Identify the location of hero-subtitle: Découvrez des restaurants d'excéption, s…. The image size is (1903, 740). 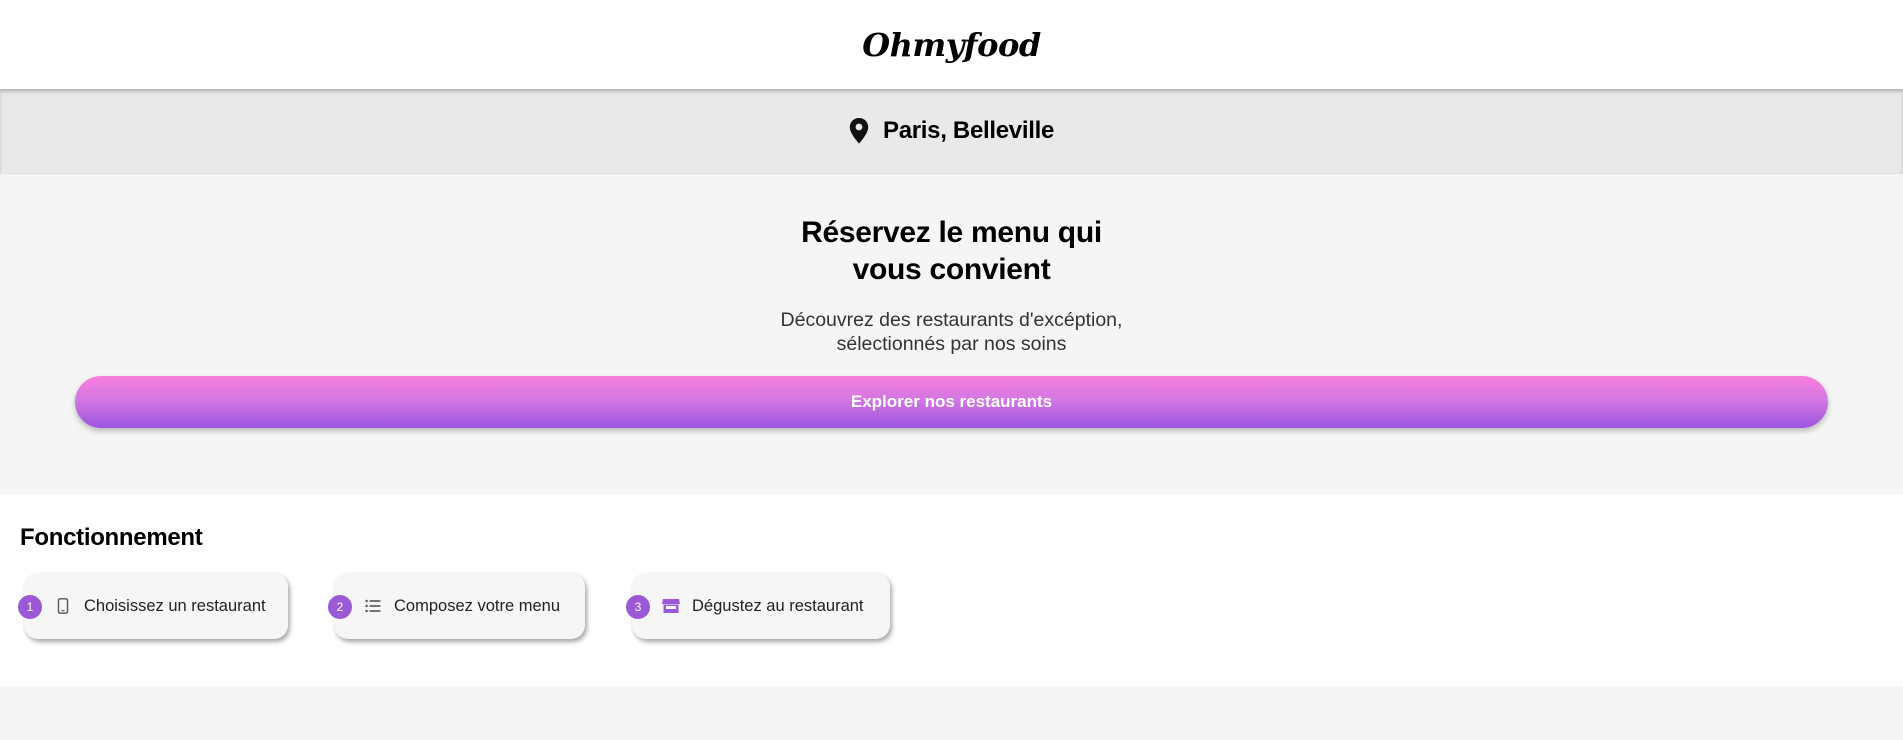
(951, 332).